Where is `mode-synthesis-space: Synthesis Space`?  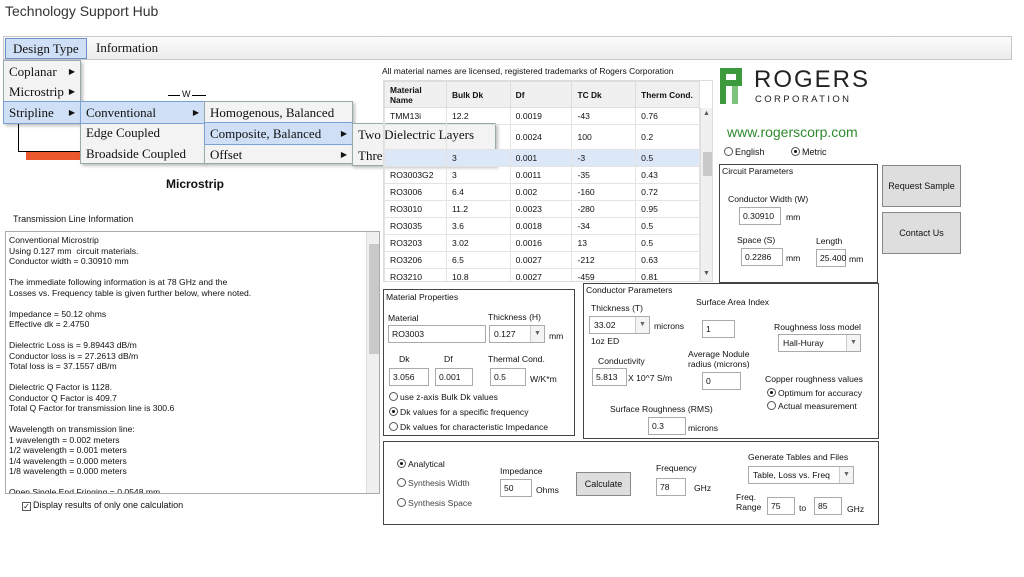 mode-synthesis-space: Synthesis Space is located at coordinates (434, 503).